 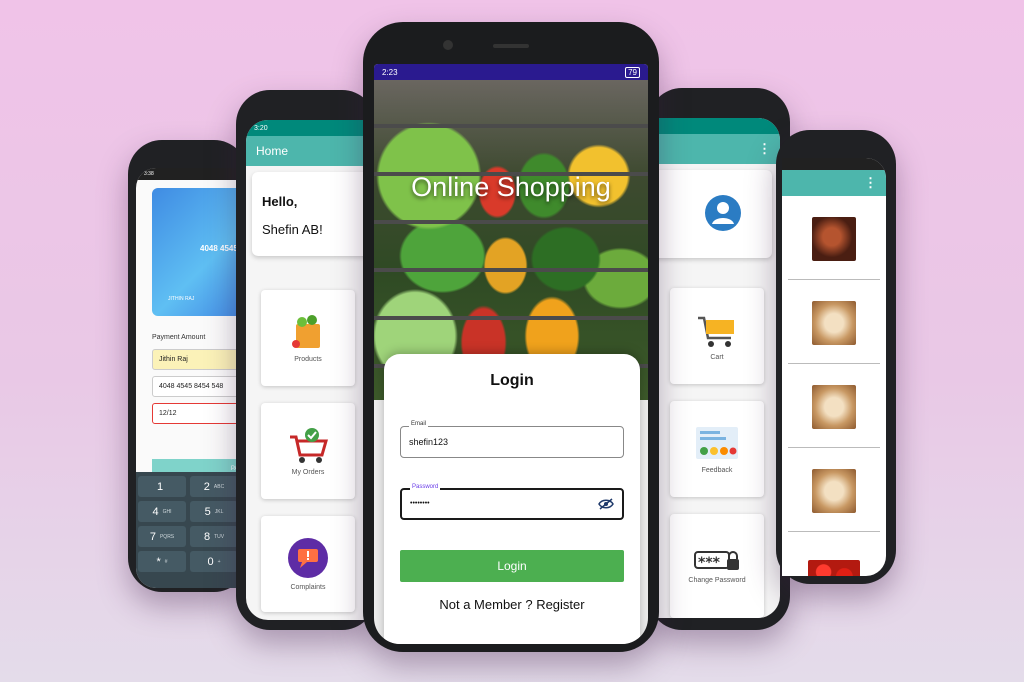 What do you see at coordinates (308, 587) in the screenshot?
I see `complaints-label: Complaints` at bounding box center [308, 587].